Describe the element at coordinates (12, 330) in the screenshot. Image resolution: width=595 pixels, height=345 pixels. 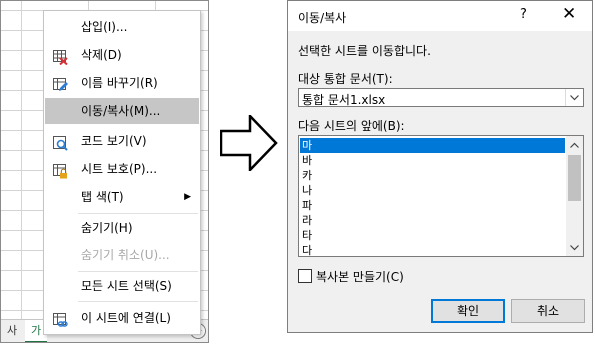
I see `sheet-tab: 사` at that location.